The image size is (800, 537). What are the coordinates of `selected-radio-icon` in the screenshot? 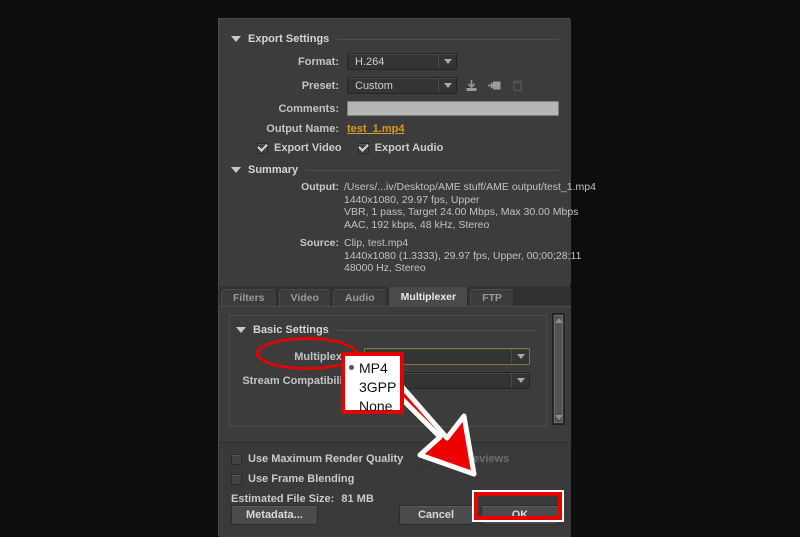 It's located at (351, 367).